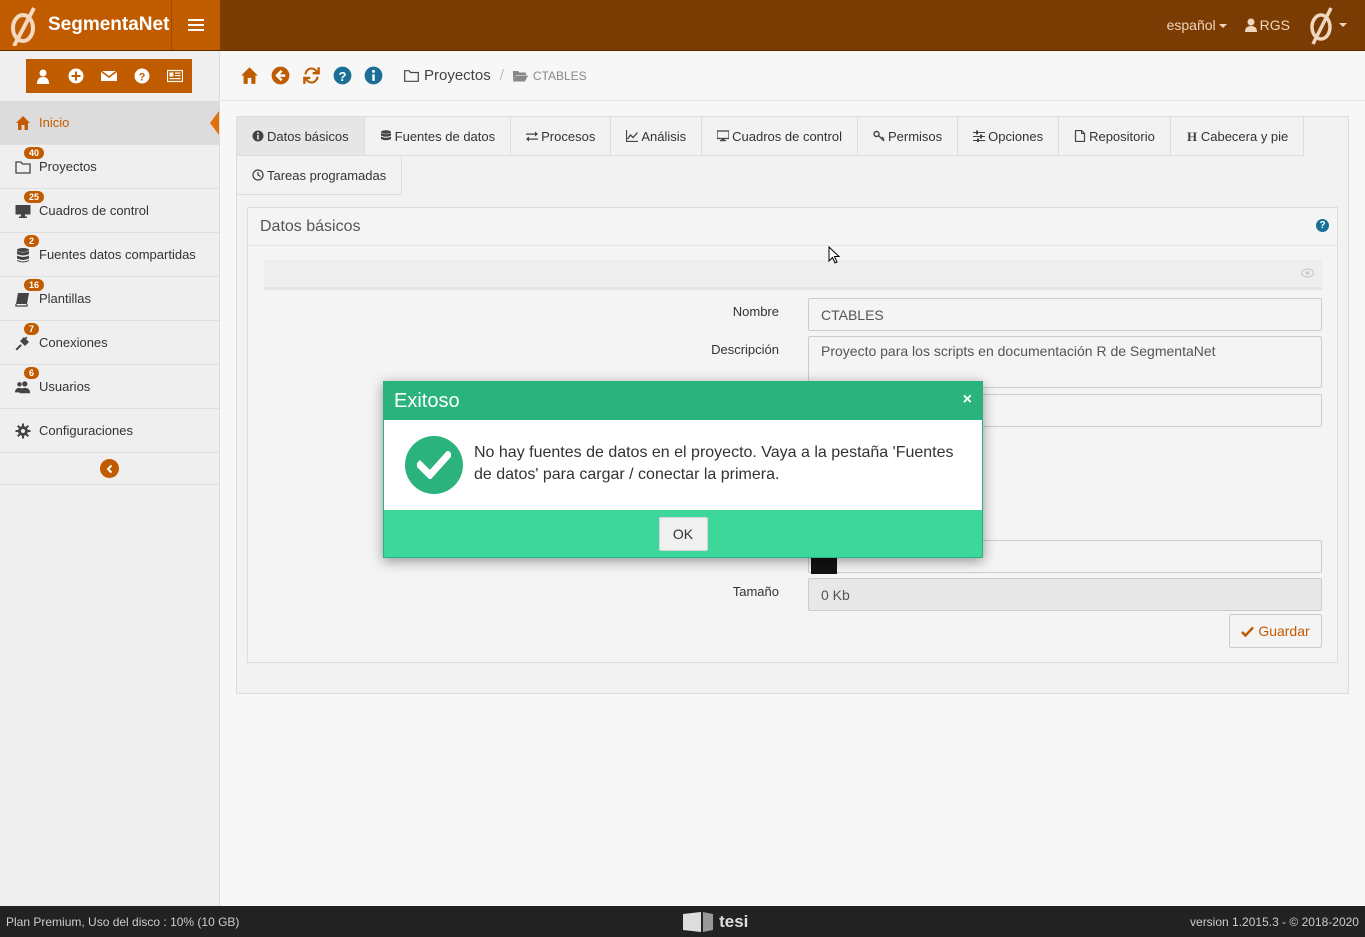 The height and width of the screenshot is (937, 1365). Describe the element at coordinates (32, 241) in the screenshot. I see `badge-fuentes: 2` at that location.